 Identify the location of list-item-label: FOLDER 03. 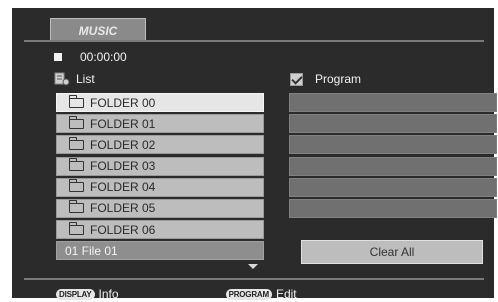
(123, 166).